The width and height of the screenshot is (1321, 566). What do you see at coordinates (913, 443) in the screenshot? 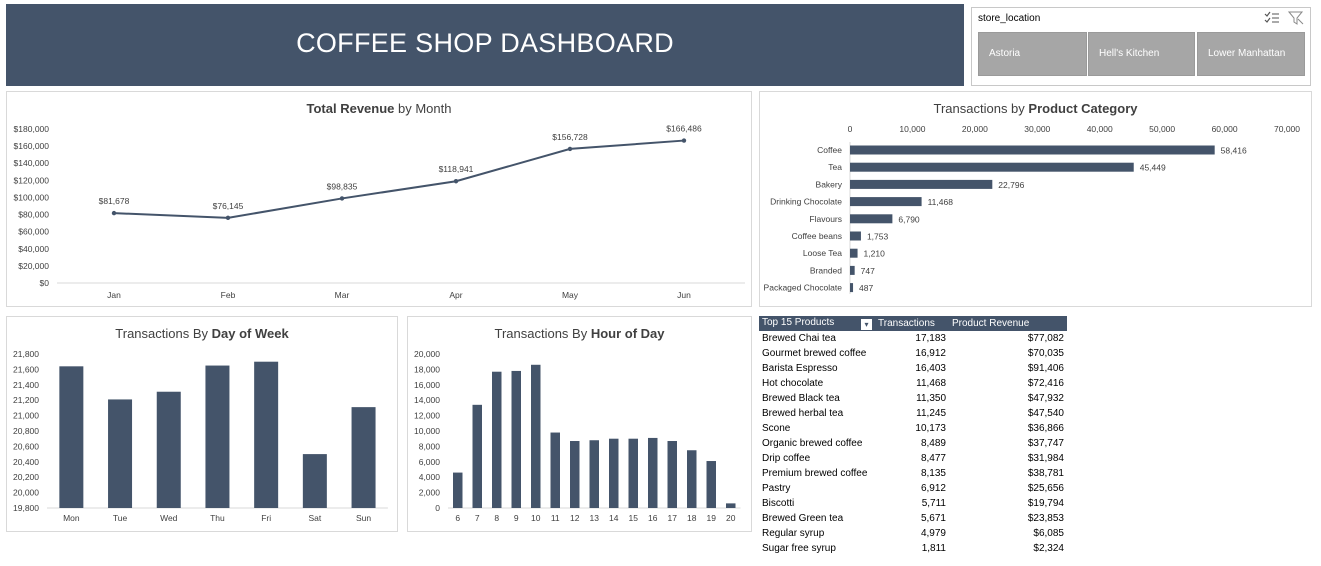
I see `table-row: Organic brewed coffee 8,489 $37,747` at bounding box center [913, 443].